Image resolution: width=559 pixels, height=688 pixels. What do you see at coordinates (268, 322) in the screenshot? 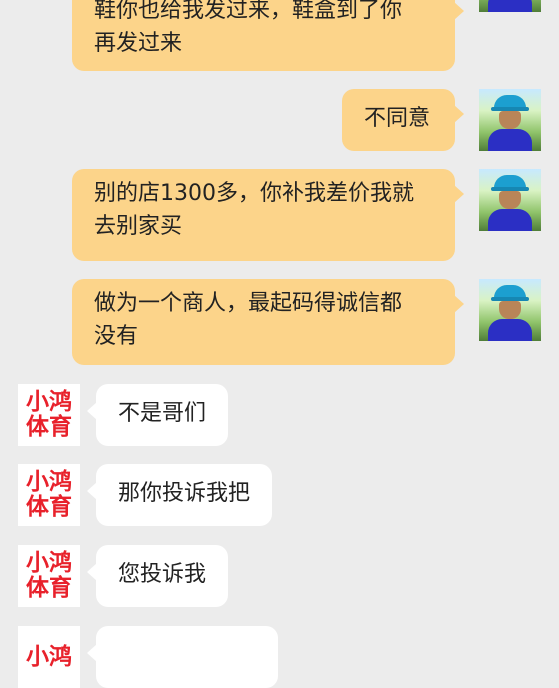
I see `message-bubble-outgoing: 做为一个商人，最起码得诚信都 没有` at bounding box center [268, 322].